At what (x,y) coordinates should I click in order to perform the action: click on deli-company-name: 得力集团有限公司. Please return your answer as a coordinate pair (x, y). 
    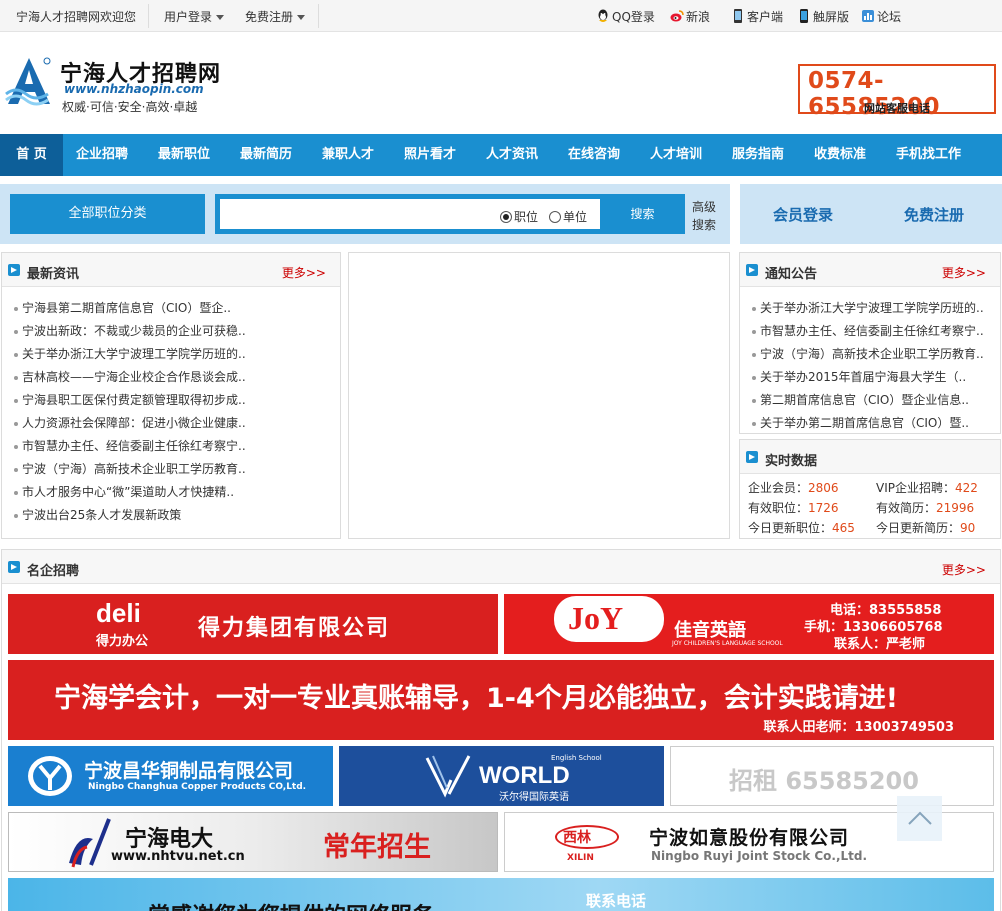
    Looking at the image, I should click on (294, 628).